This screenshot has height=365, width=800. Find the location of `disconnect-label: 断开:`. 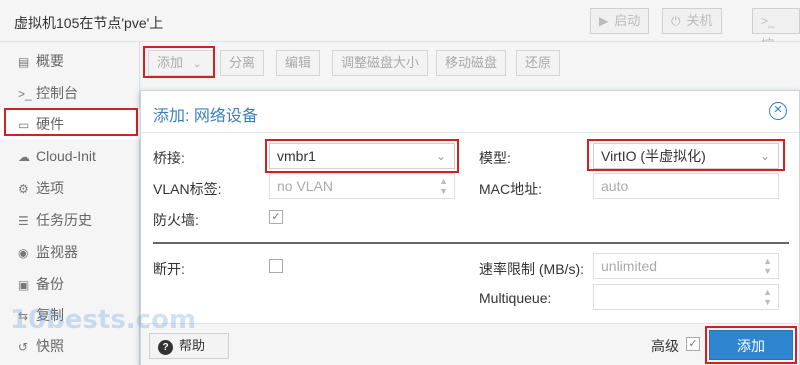

disconnect-label: 断开: is located at coordinates (169, 269).